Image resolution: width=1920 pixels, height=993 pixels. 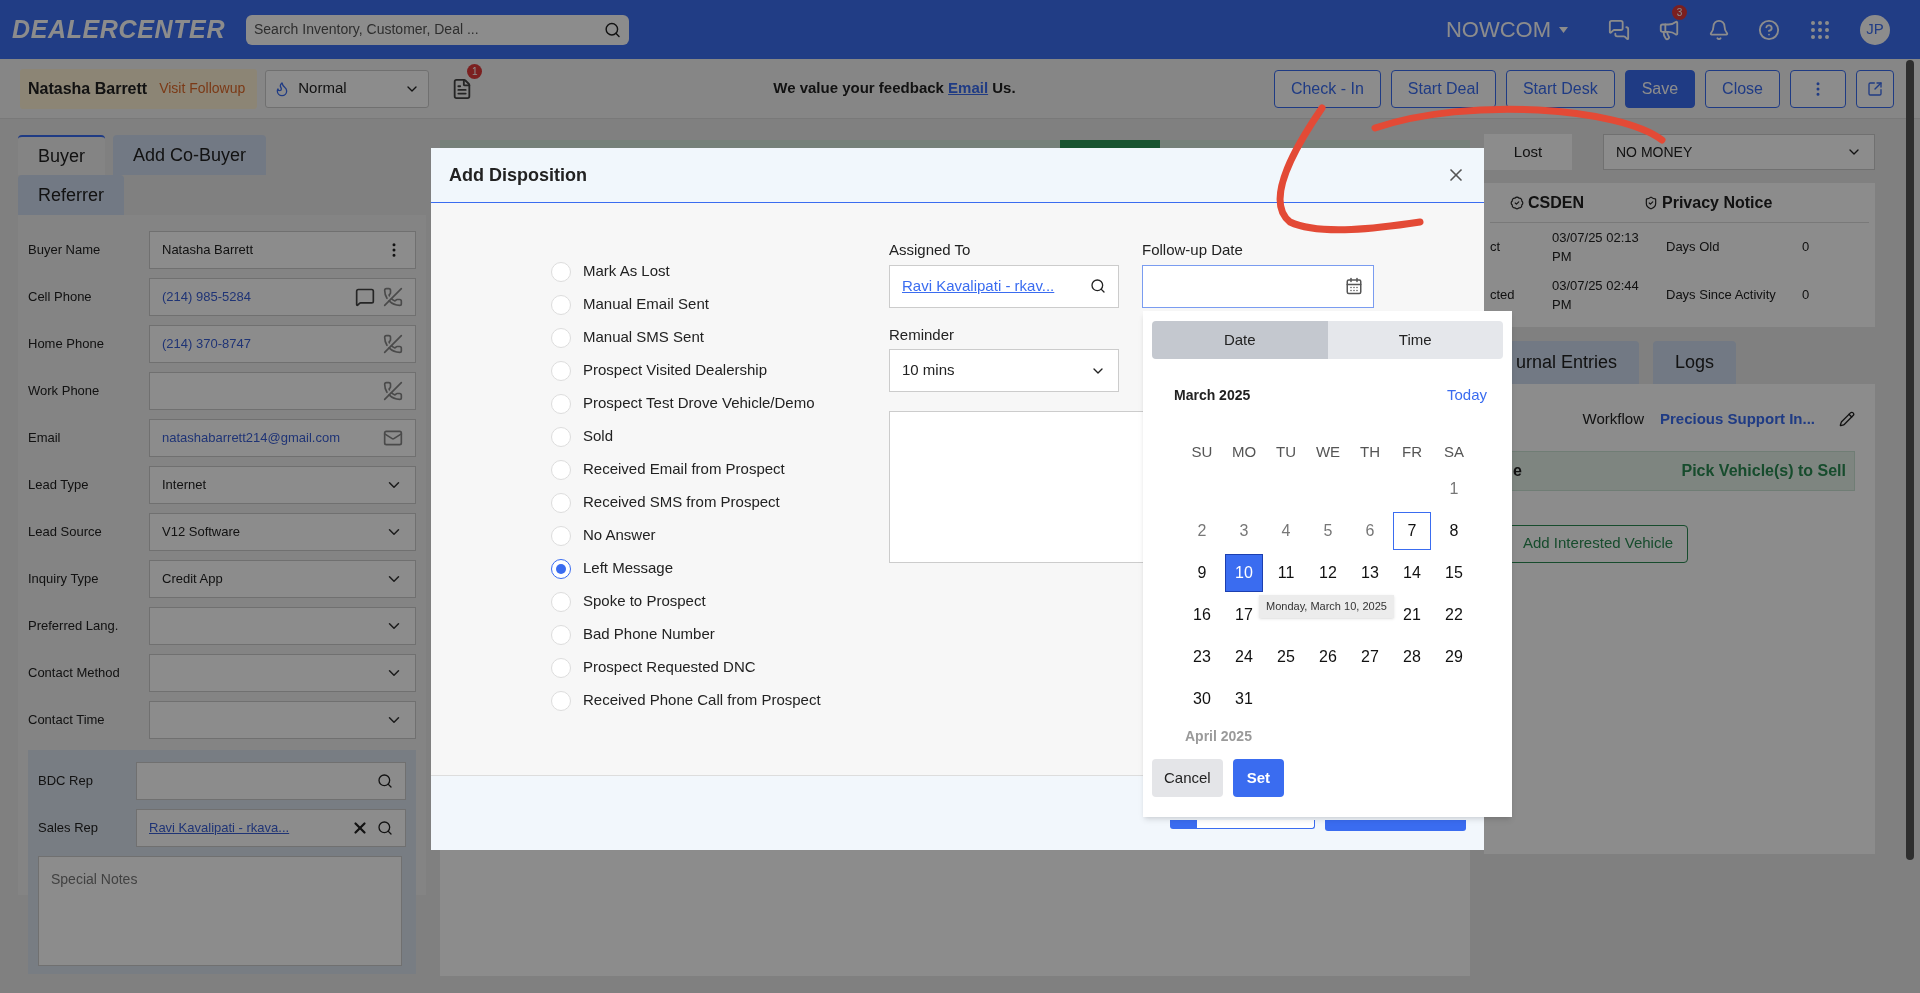 I want to click on sms-icon, so click(x=365, y=297).